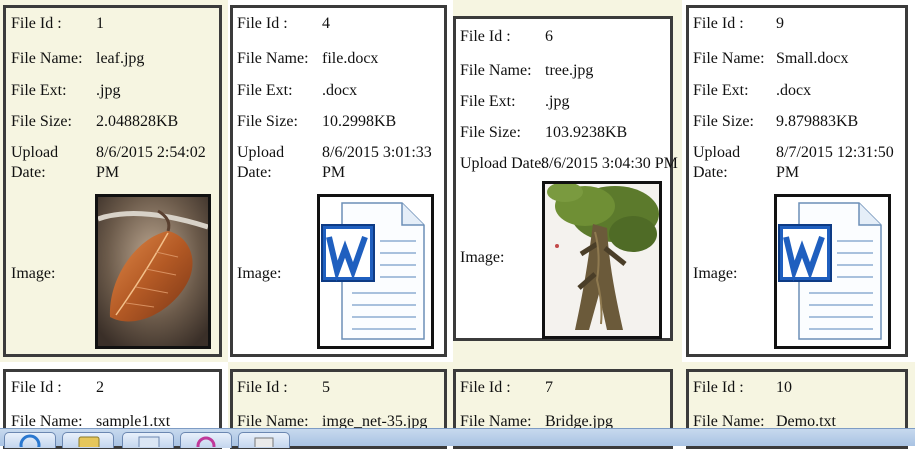  I want to click on taskbar-media-button, so click(206, 442).